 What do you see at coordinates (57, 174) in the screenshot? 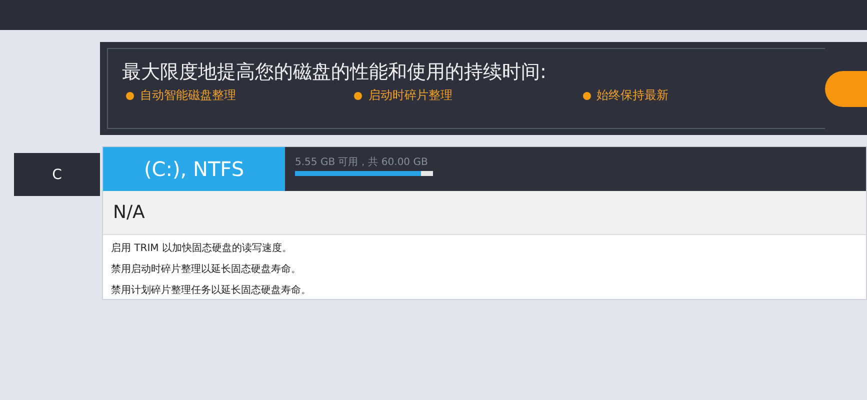
I see `drive-tab: C` at bounding box center [57, 174].